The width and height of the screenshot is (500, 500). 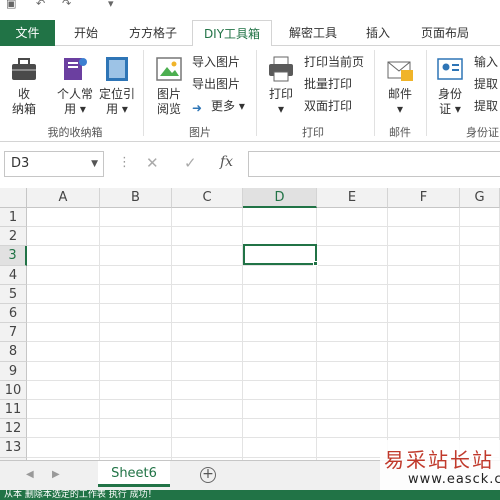 I want to click on id-card-button: 身份 证 ▾, so click(x=450, y=85).